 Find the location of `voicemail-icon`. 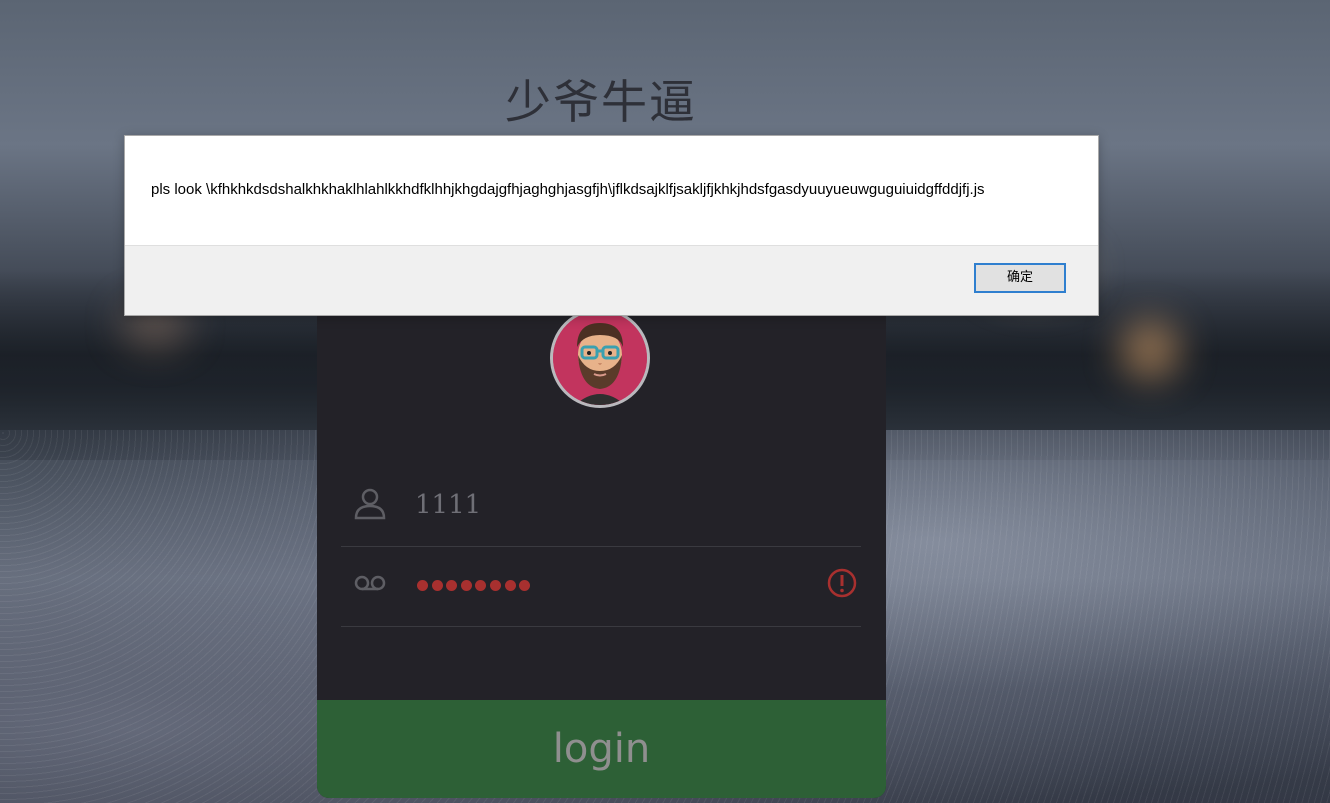

voicemail-icon is located at coordinates (370, 583).